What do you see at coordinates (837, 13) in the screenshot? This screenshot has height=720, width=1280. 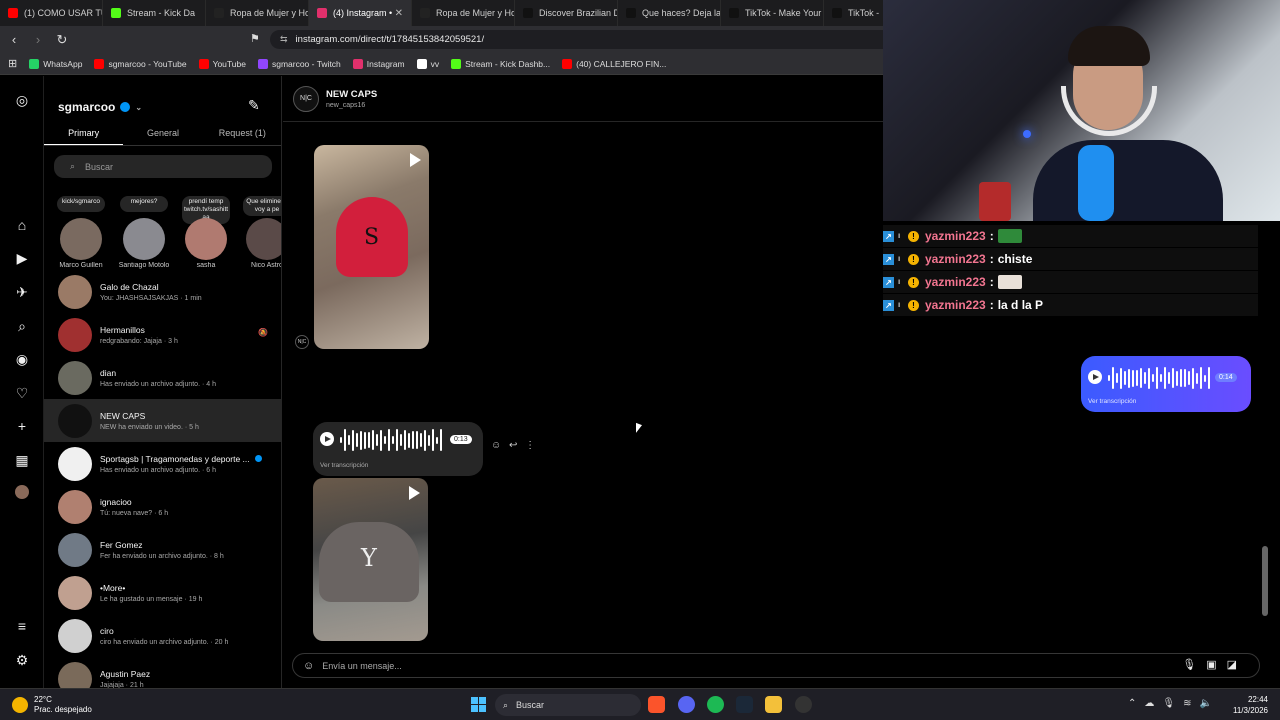 I see `tab-favicon-icon` at bounding box center [837, 13].